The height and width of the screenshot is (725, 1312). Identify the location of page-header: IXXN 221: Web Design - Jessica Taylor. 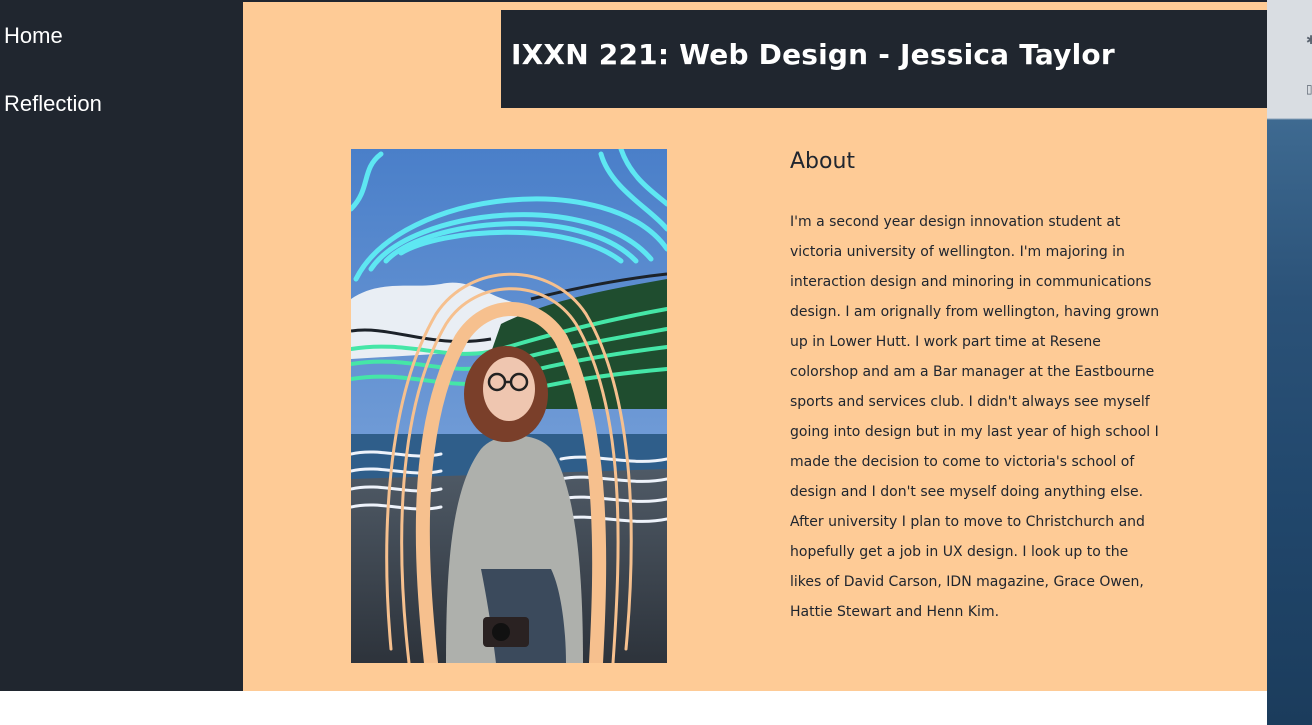
(884, 59).